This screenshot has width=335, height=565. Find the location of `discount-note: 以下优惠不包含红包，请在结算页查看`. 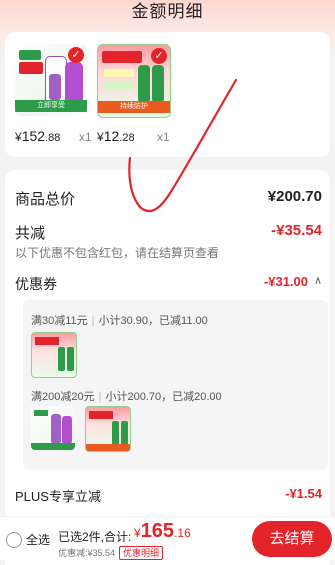

discount-note: 以下优惠不包含红包，请在结算页查看 is located at coordinates (117, 253).